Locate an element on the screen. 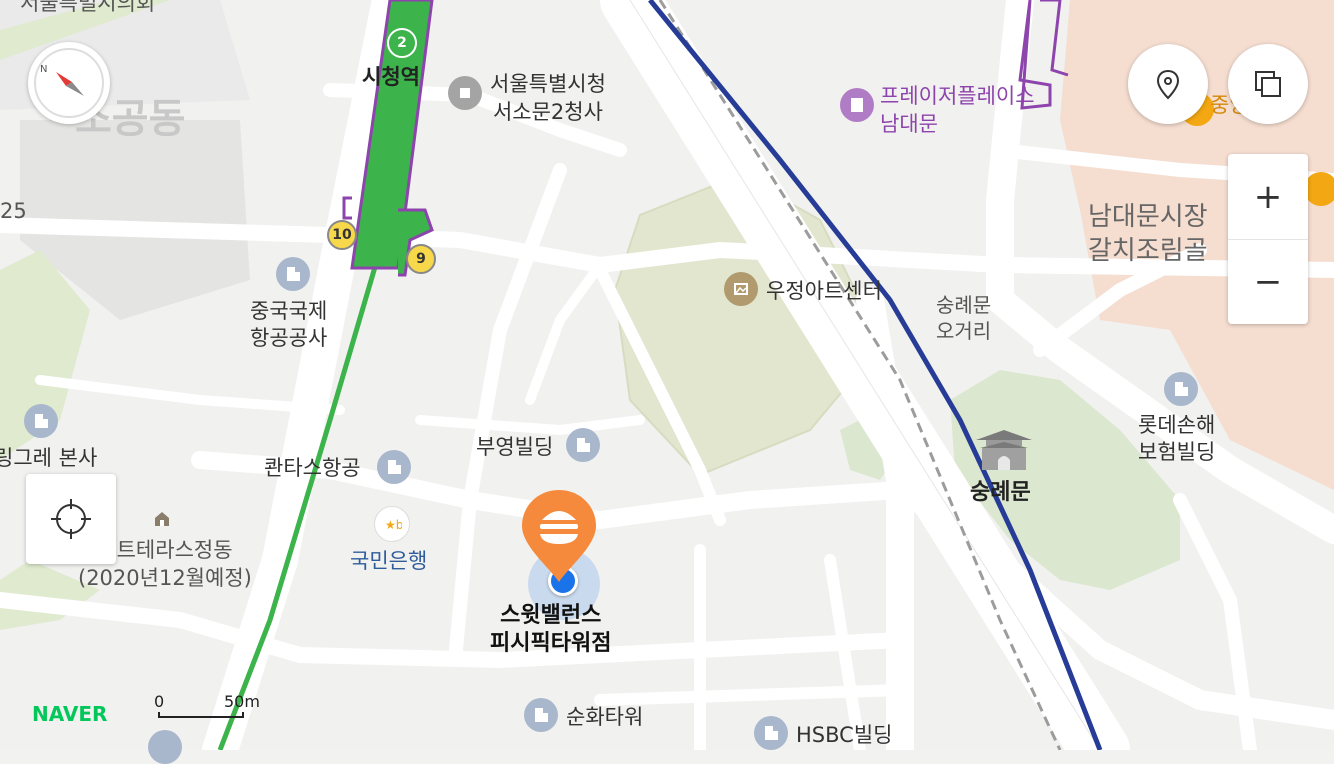 This screenshot has height=764, width=1334. zoom-control: + − is located at coordinates (1268, 239).